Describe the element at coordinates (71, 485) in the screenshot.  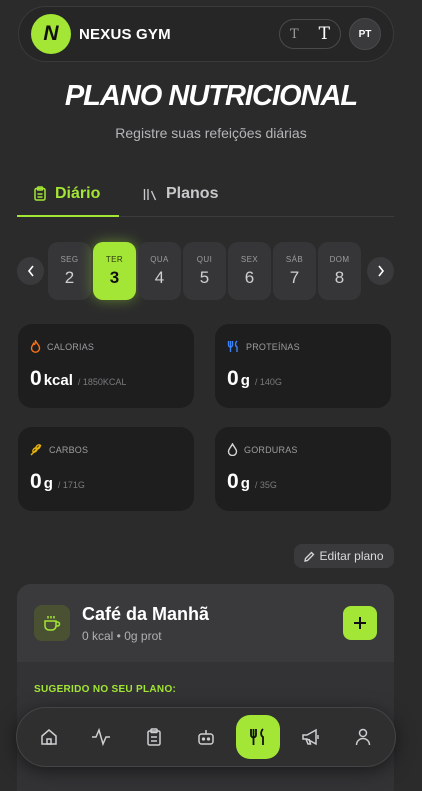
I see `carbs-goal: / 171G` at that location.